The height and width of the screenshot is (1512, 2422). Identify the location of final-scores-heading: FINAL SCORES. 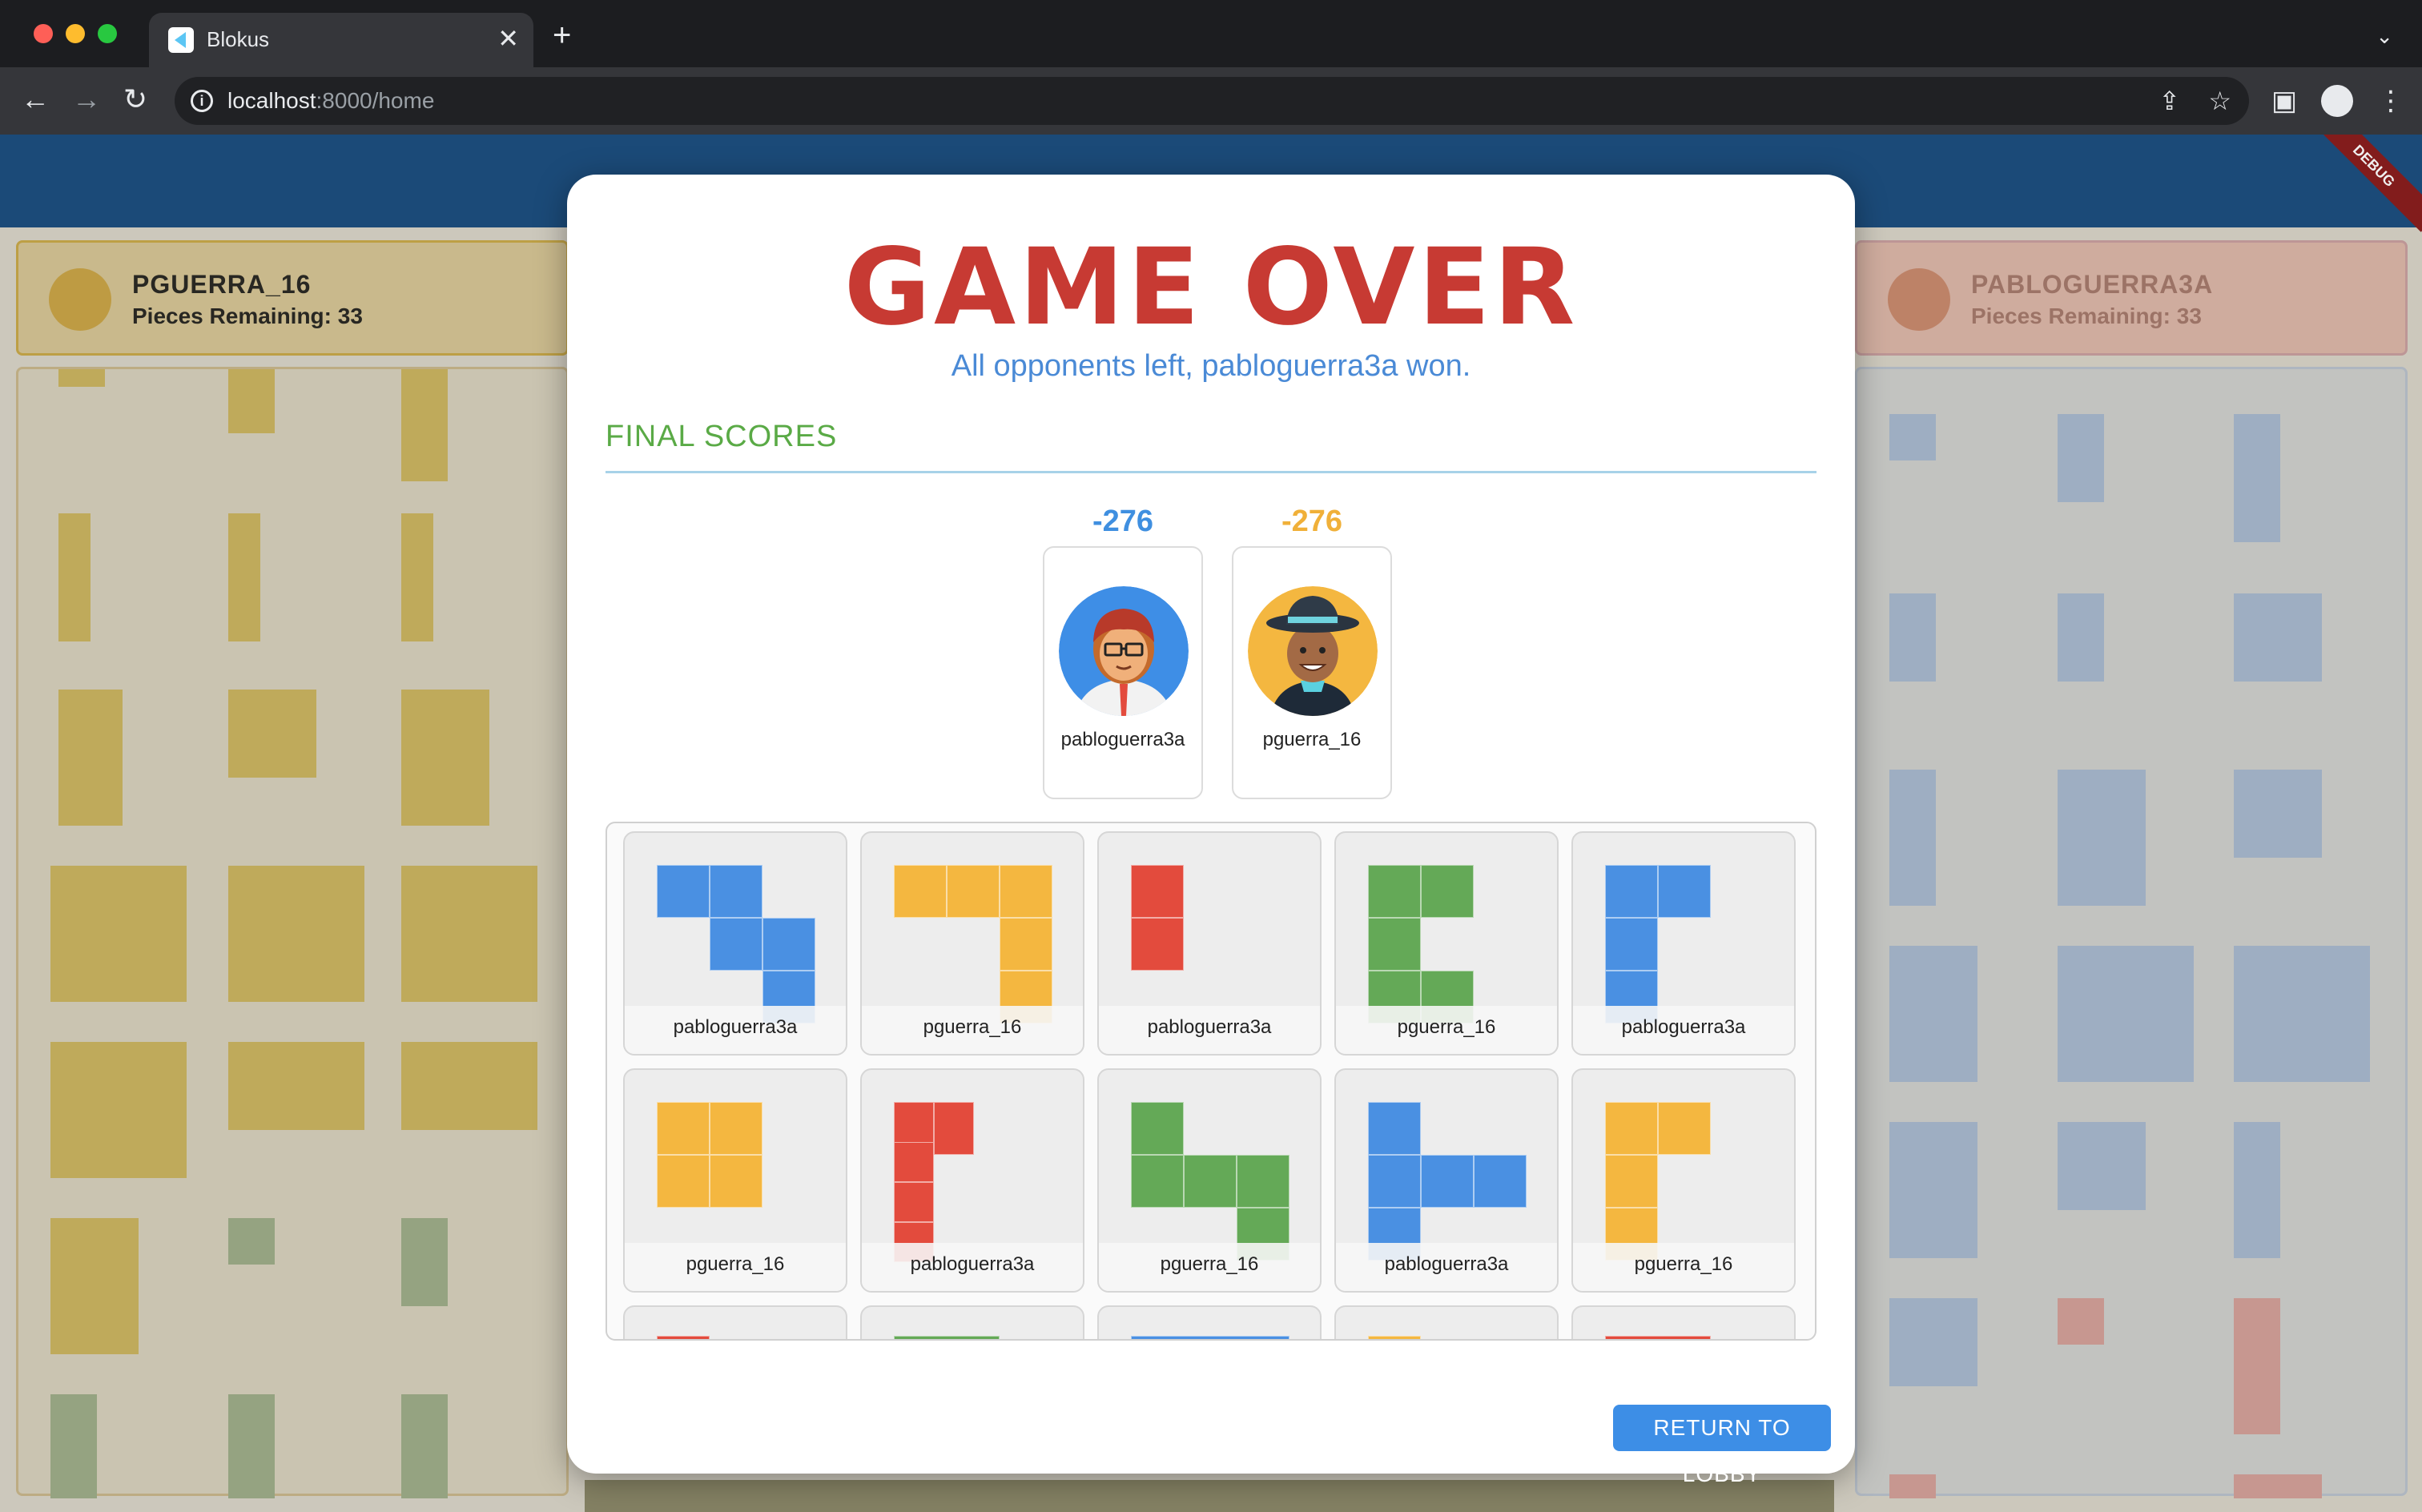
(722, 436).